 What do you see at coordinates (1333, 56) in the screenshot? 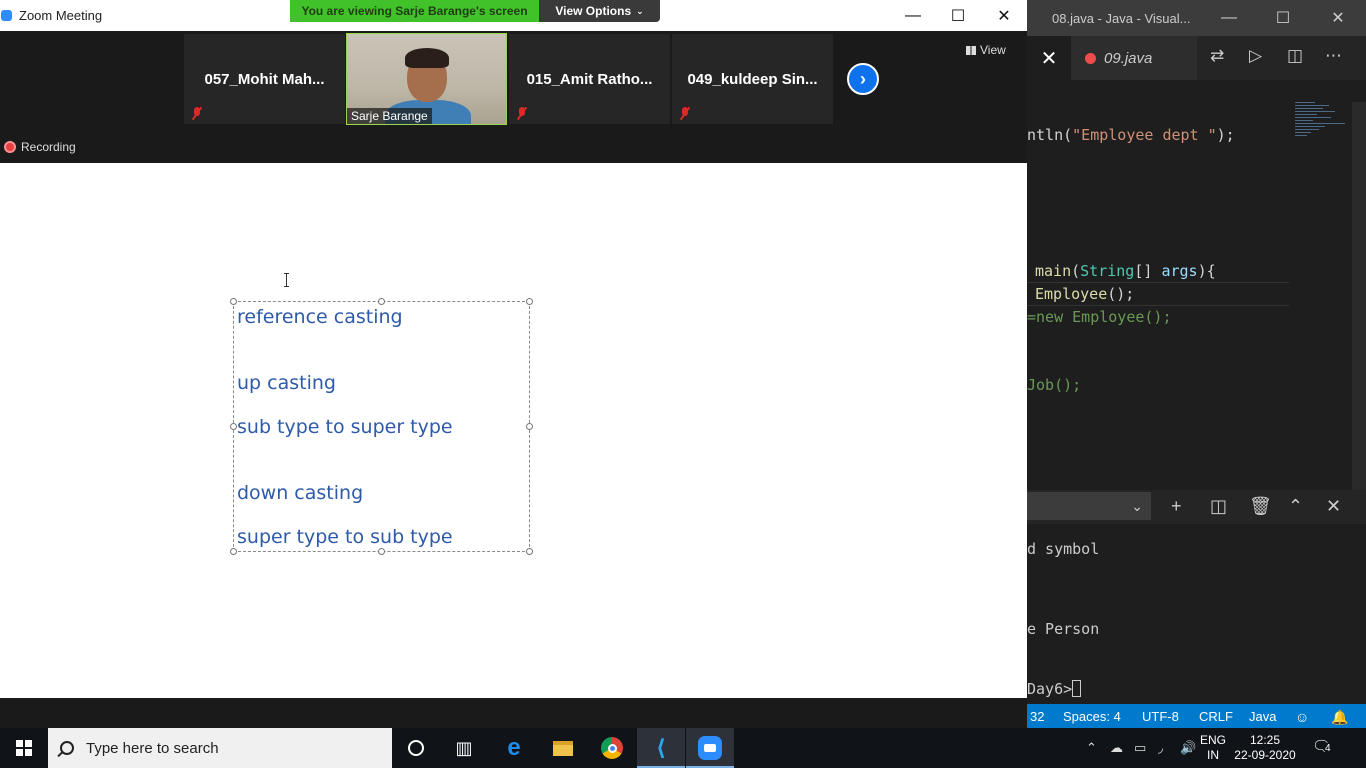
I see `more-actions-icon: ⋯` at bounding box center [1333, 56].